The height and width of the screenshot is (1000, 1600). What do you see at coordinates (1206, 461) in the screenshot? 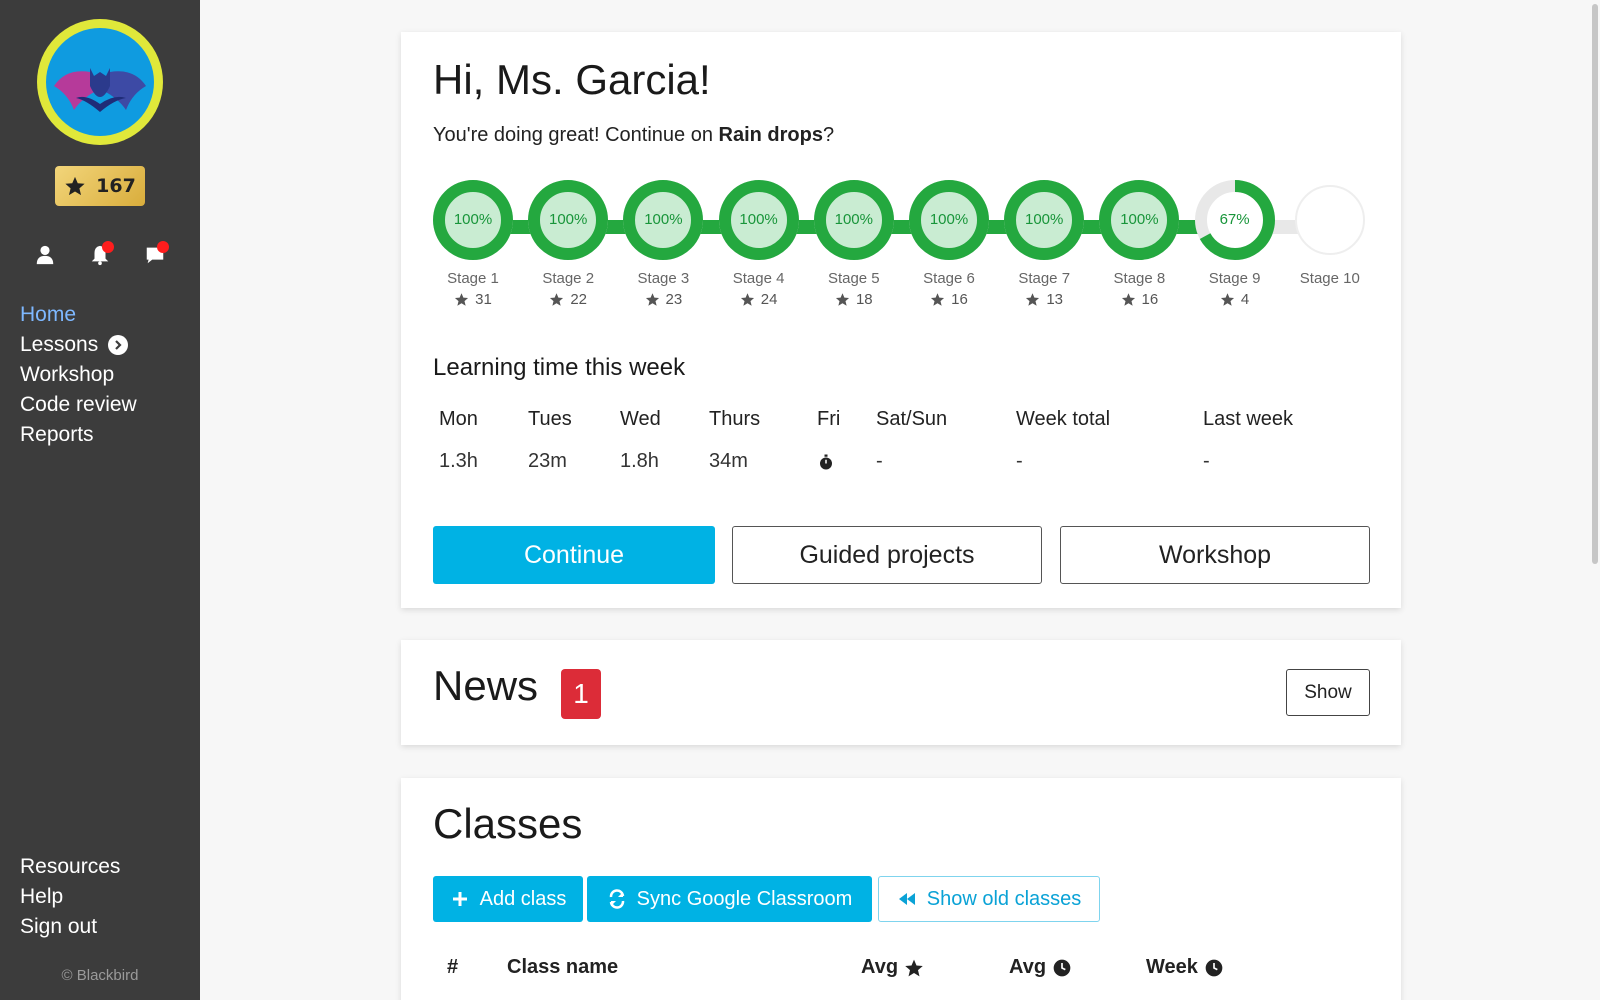
I see `week-value: -` at bounding box center [1206, 461].